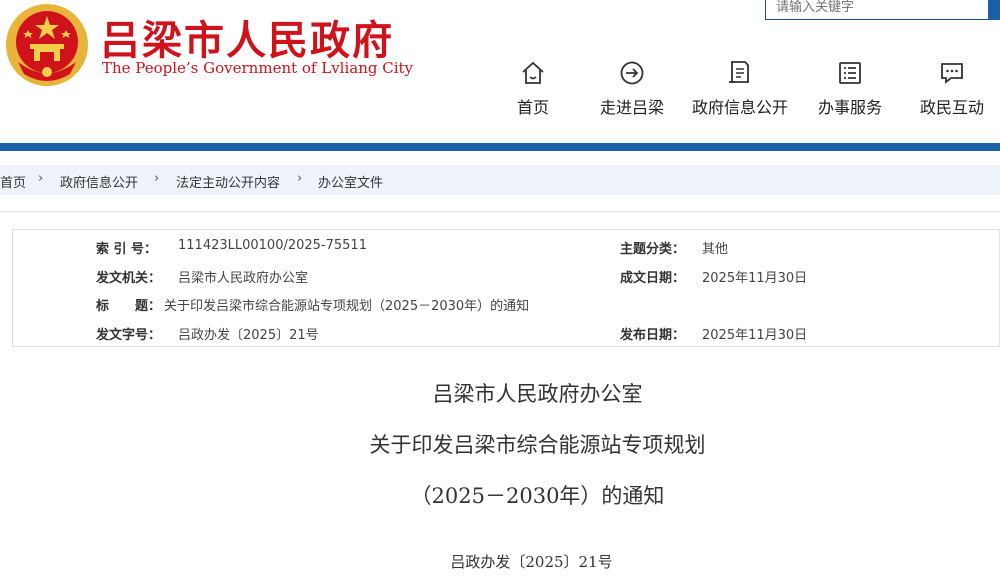  Describe the element at coordinates (248, 335) in the screenshot. I see `doc-number-value: 吕政办发〔2025〕21号` at that location.